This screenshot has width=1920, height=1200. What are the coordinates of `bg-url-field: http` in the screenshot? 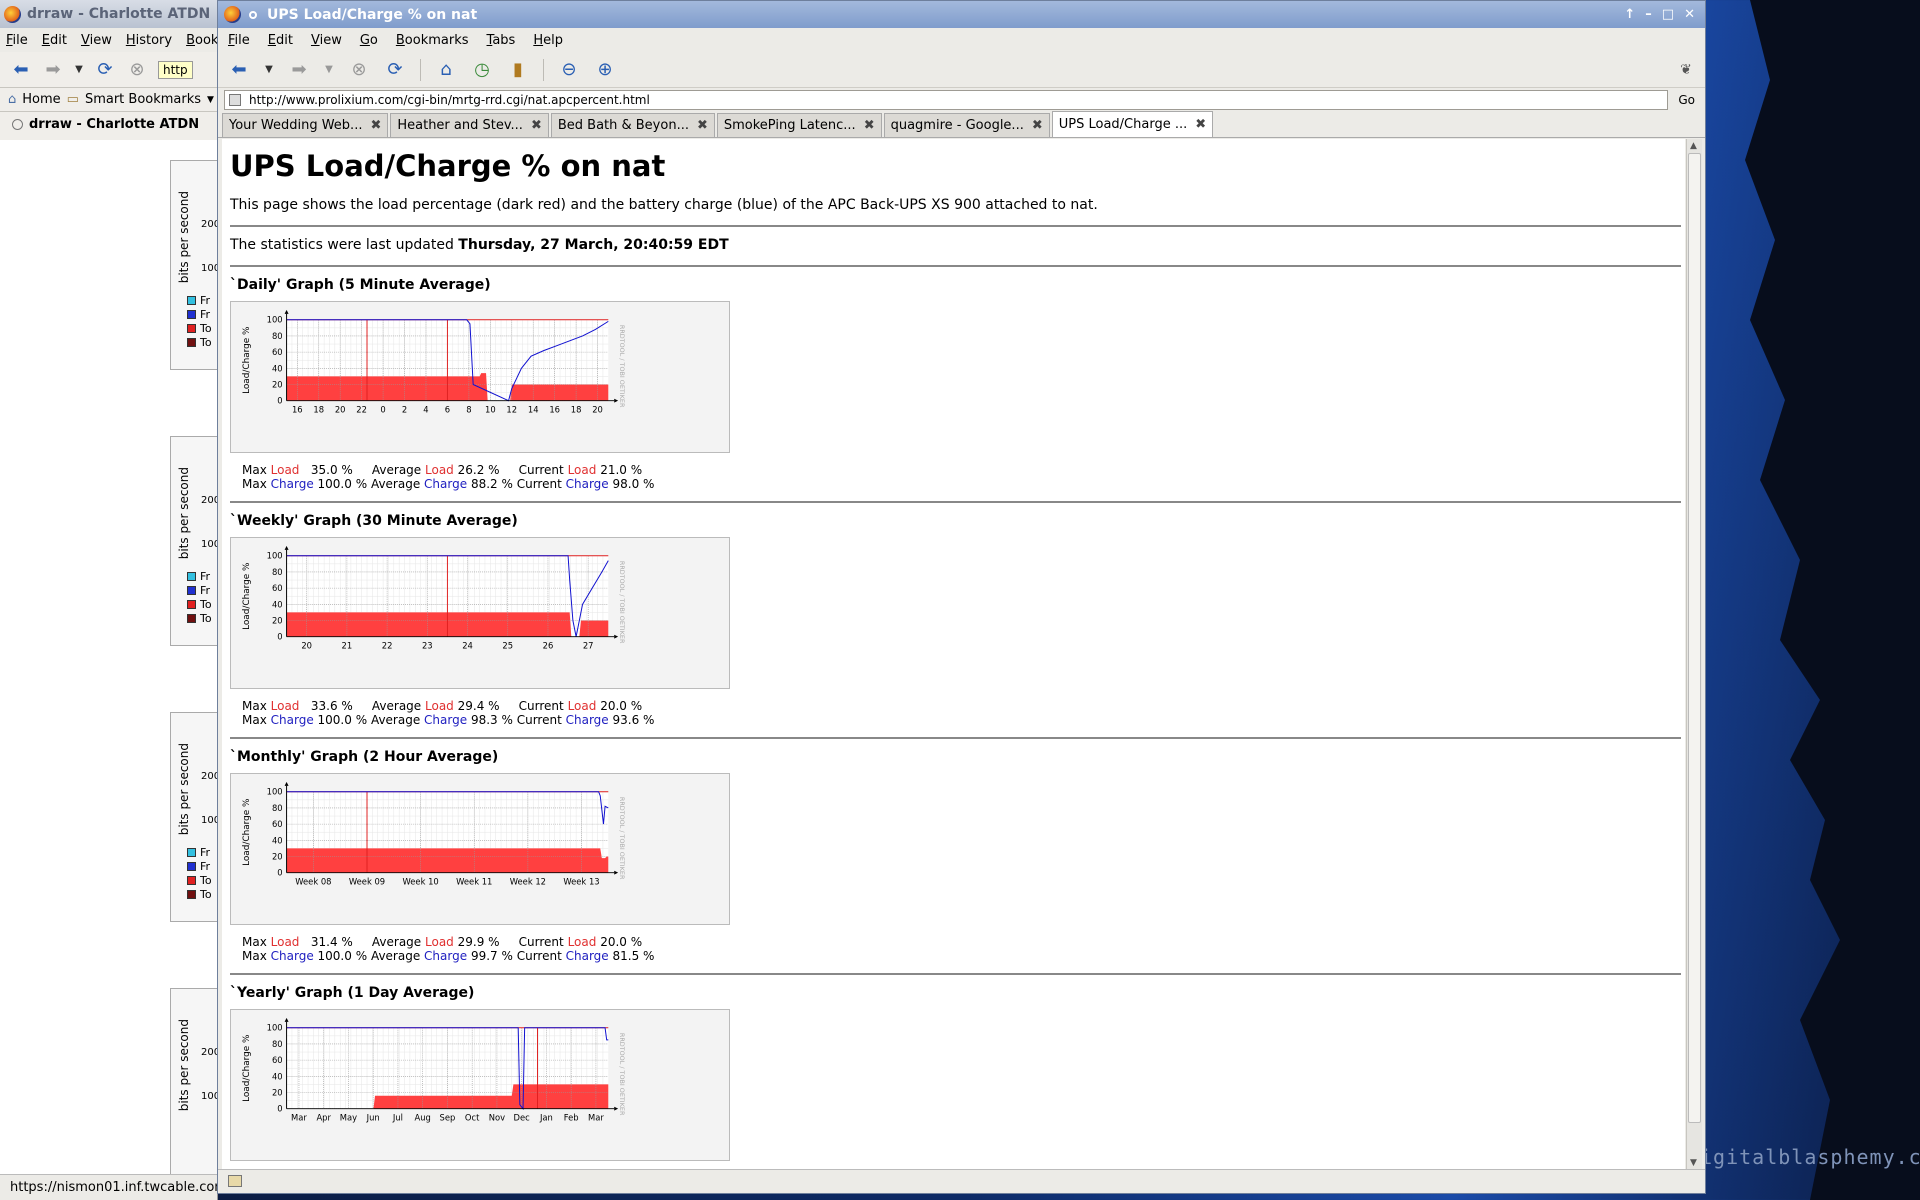 It's located at (175, 69).